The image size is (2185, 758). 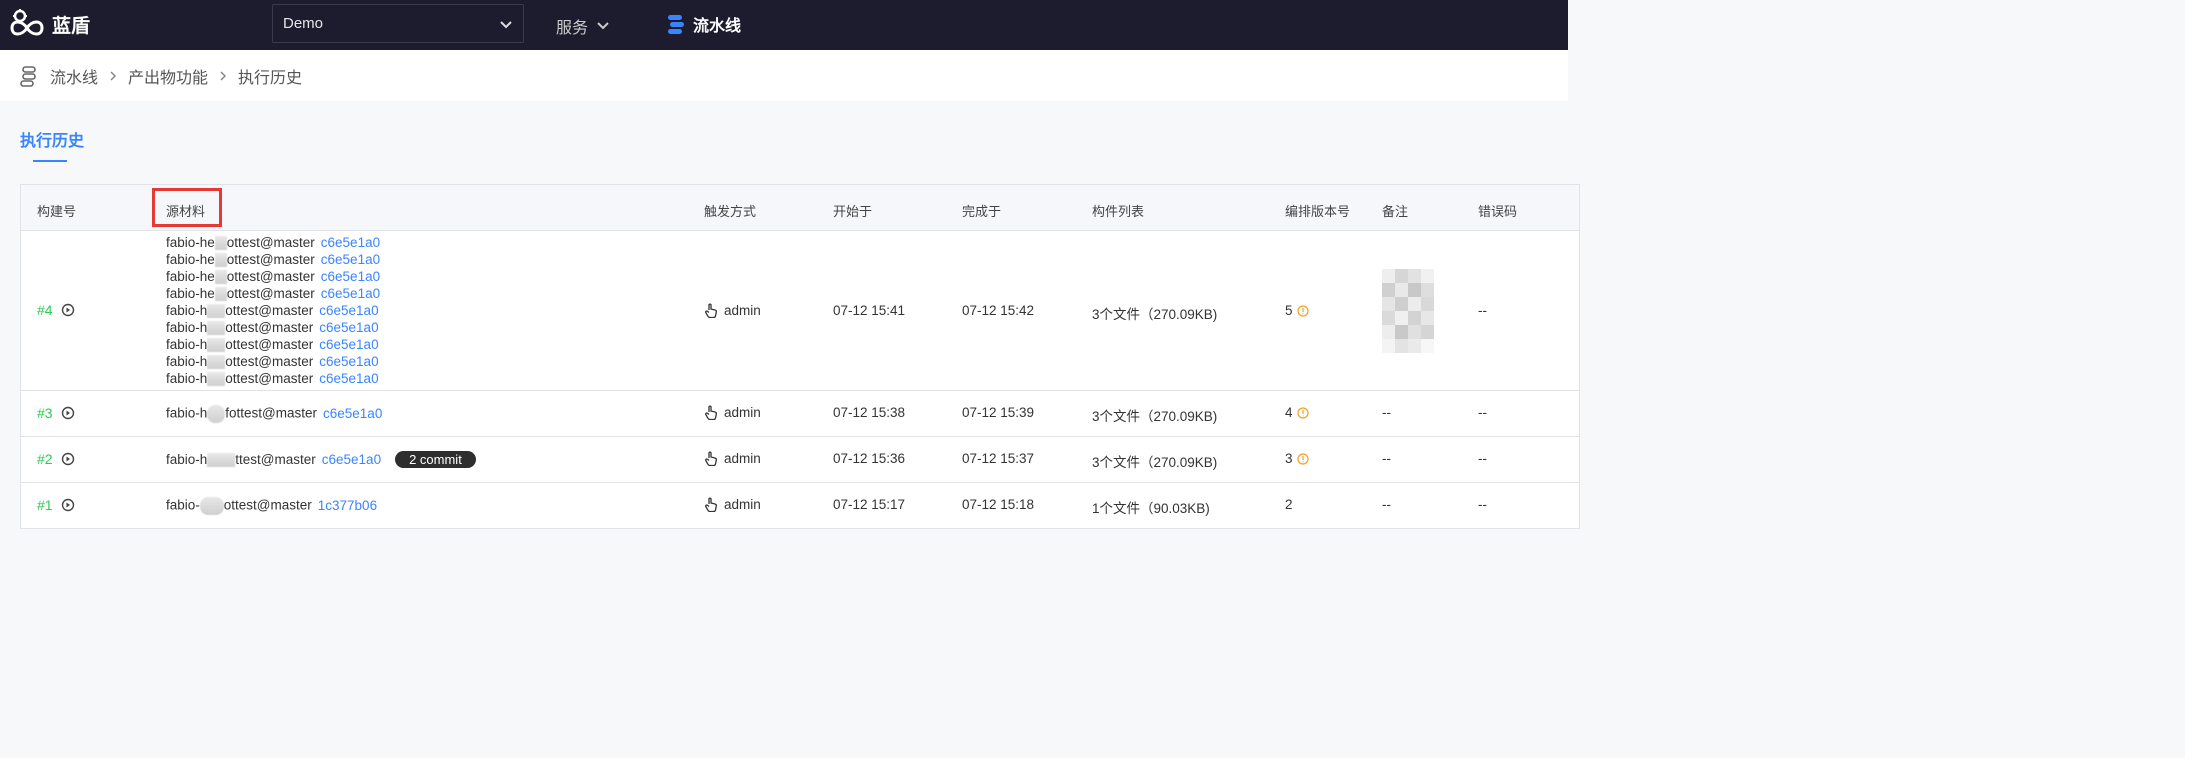 What do you see at coordinates (52, 139) in the screenshot?
I see `tab-execution-history: 执行历史` at bounding box center [52, 139].